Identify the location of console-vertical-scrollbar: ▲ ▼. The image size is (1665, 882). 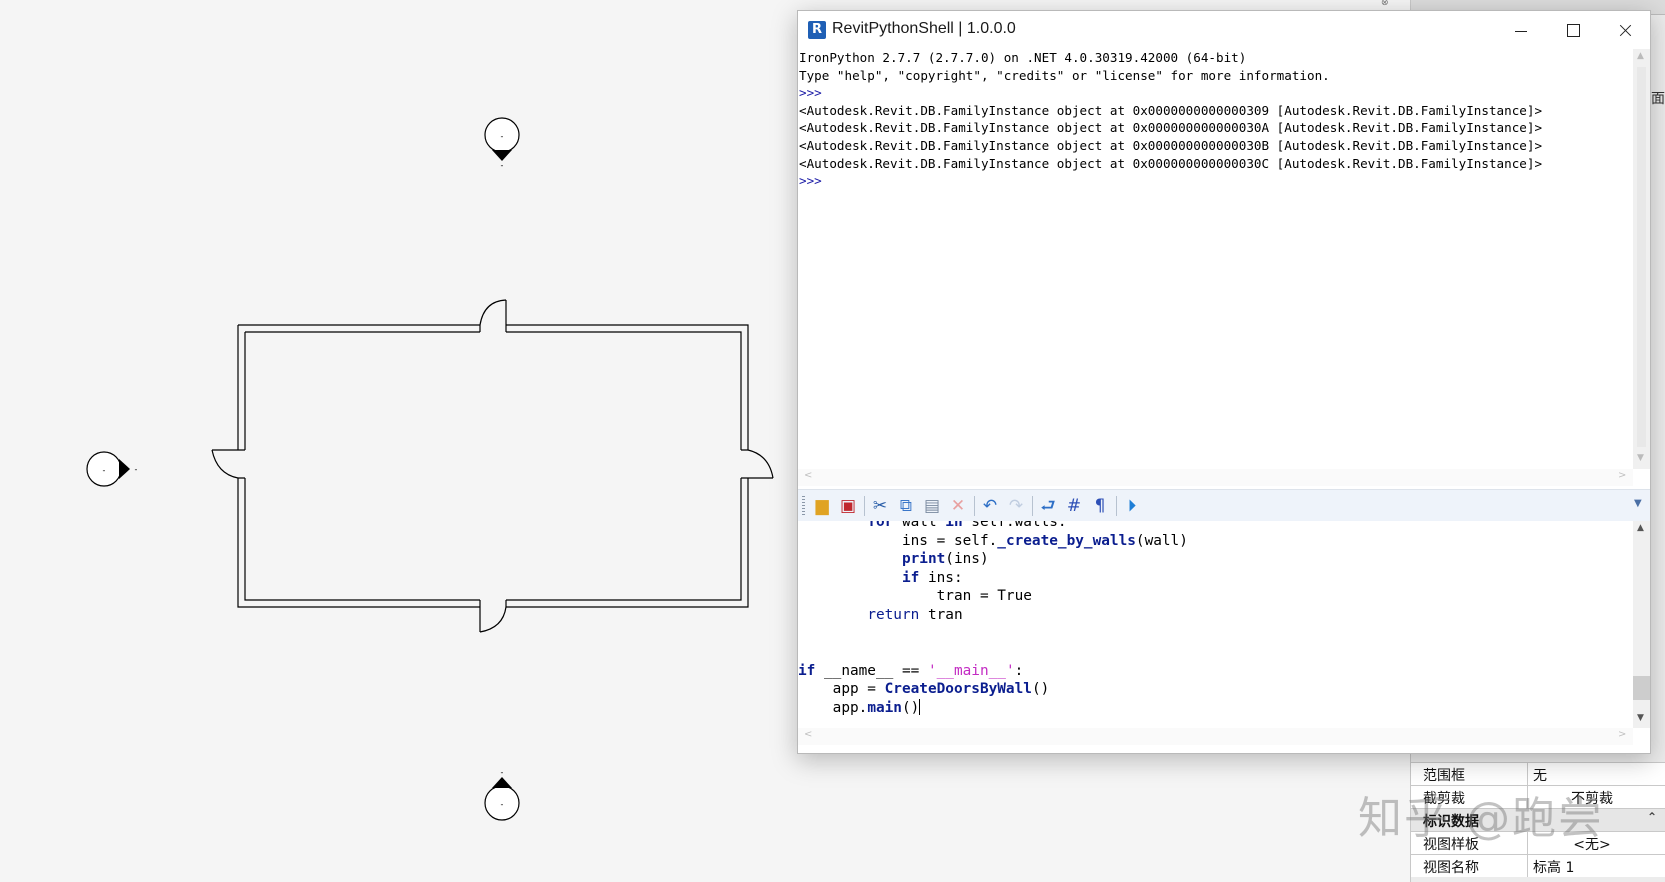
(1641, 259).